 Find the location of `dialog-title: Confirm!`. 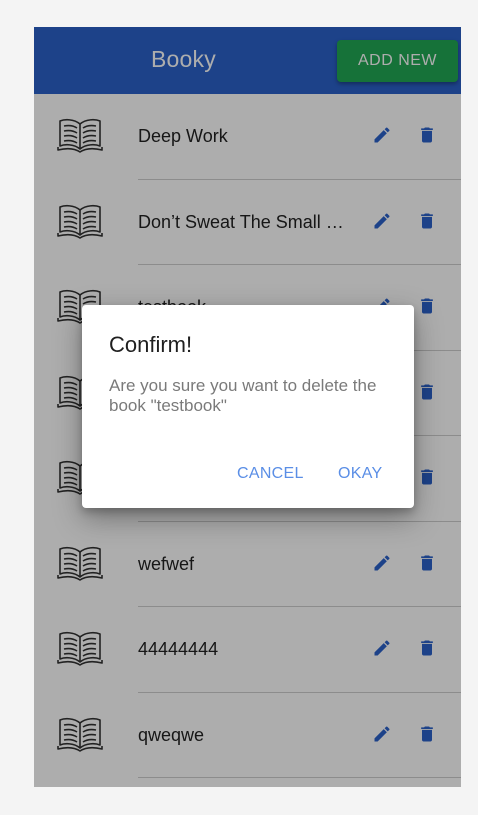

dialog-title: Confirm! is located at coordinates (151, 344).